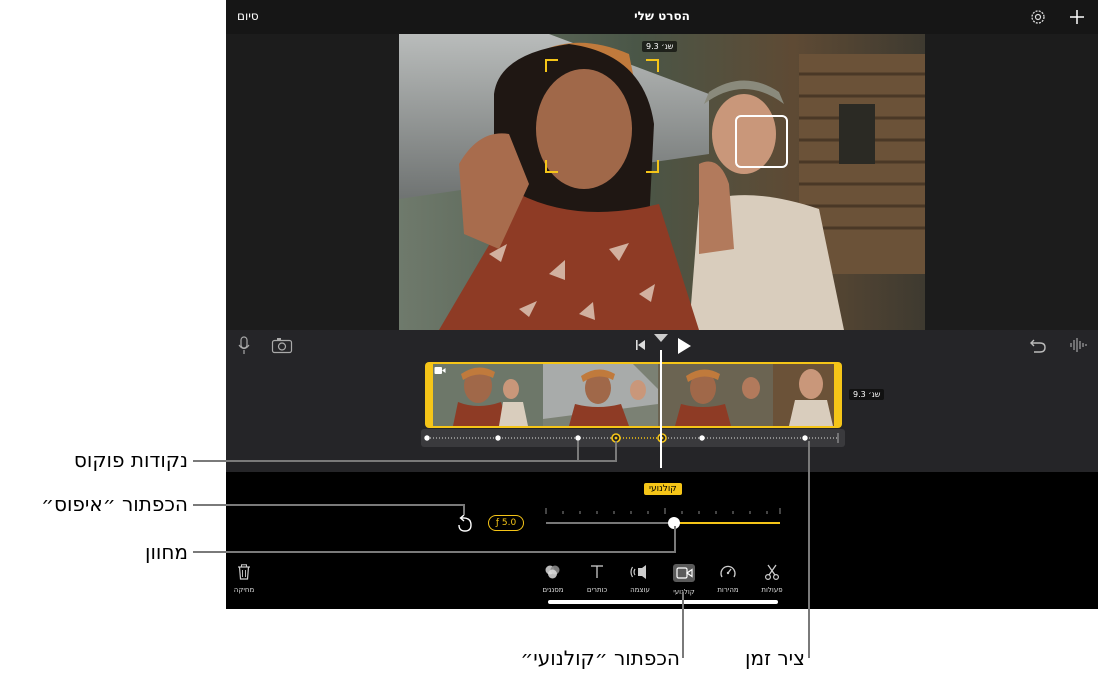  What do you see at coordinates (600, 658) in the screenshot?
I see `callout-cinematic-button: הכפתור ״קולנועי״` at bounding box center [600, 658].